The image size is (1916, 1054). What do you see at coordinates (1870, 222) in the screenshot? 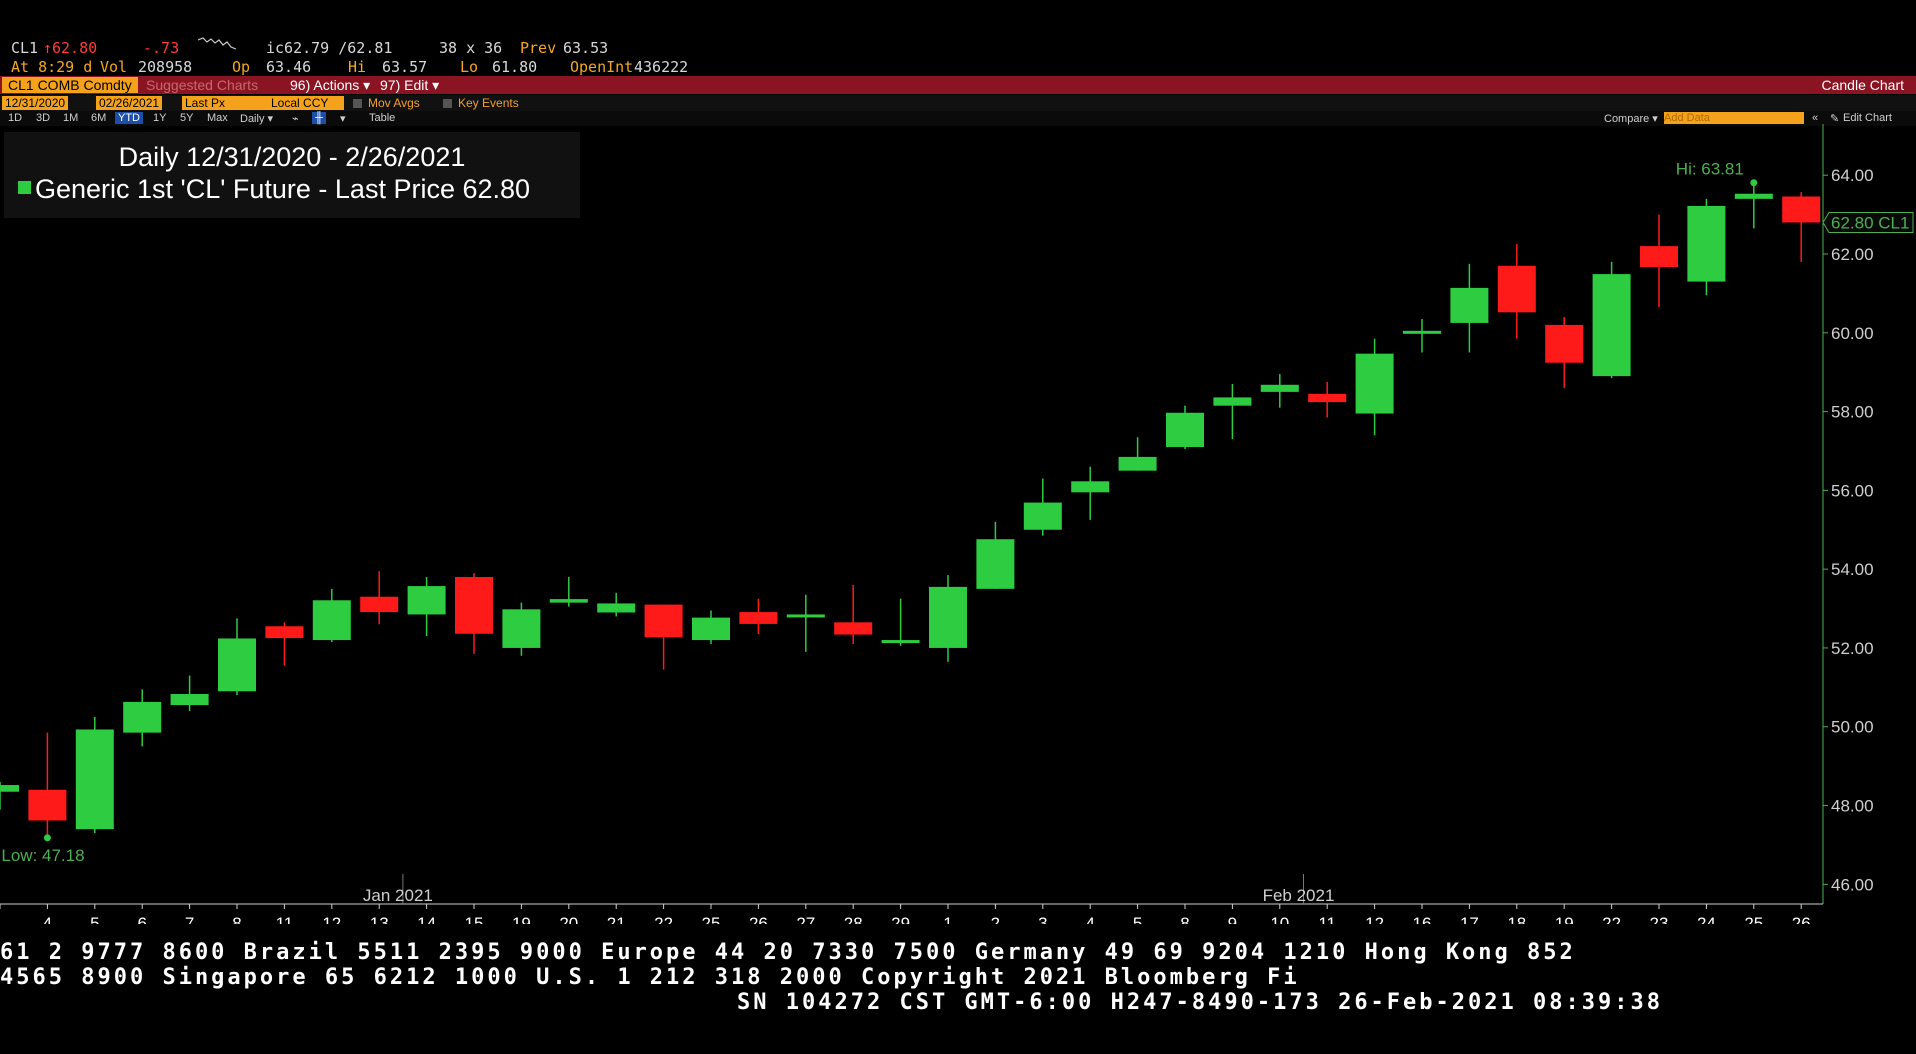
I see `last-price-tag-text: 62.80 CL1` at bounding box center [1870, 222].